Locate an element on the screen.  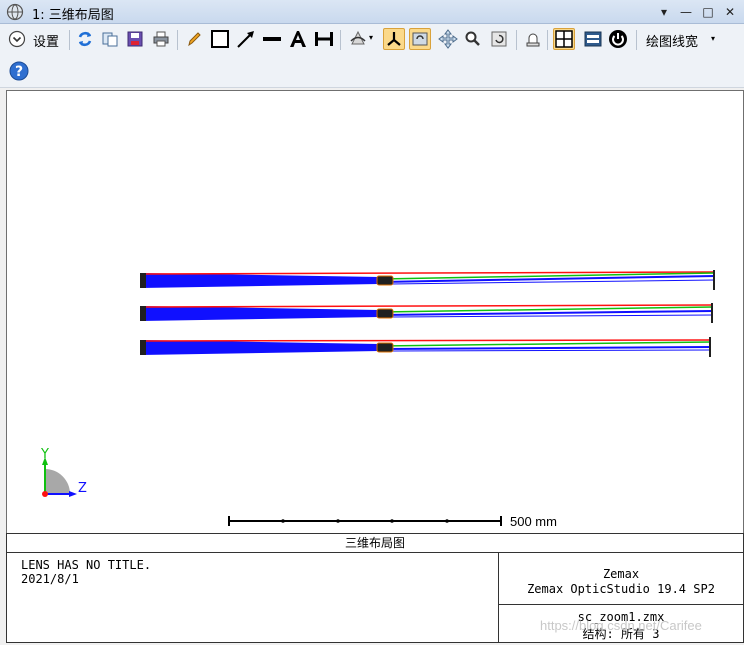
axis-view-icon is located at coordinates (394, 39).